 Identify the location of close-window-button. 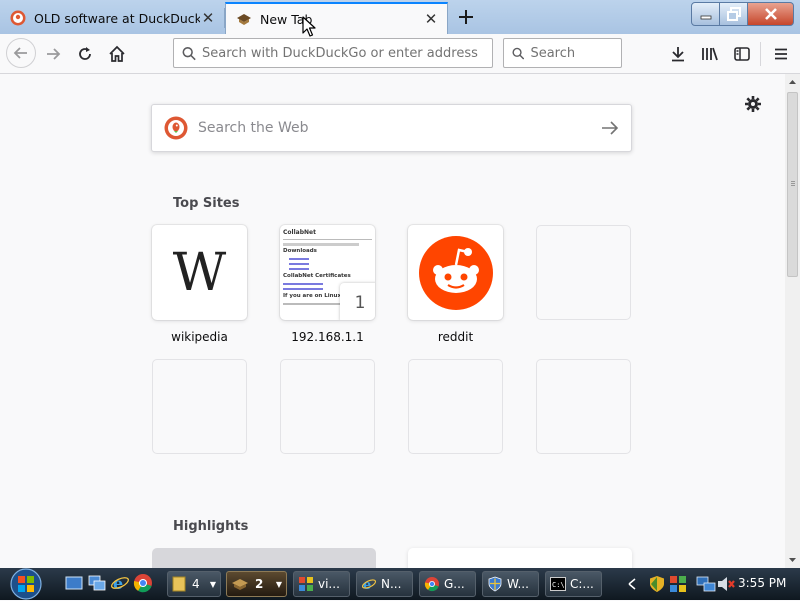
(771, 14).